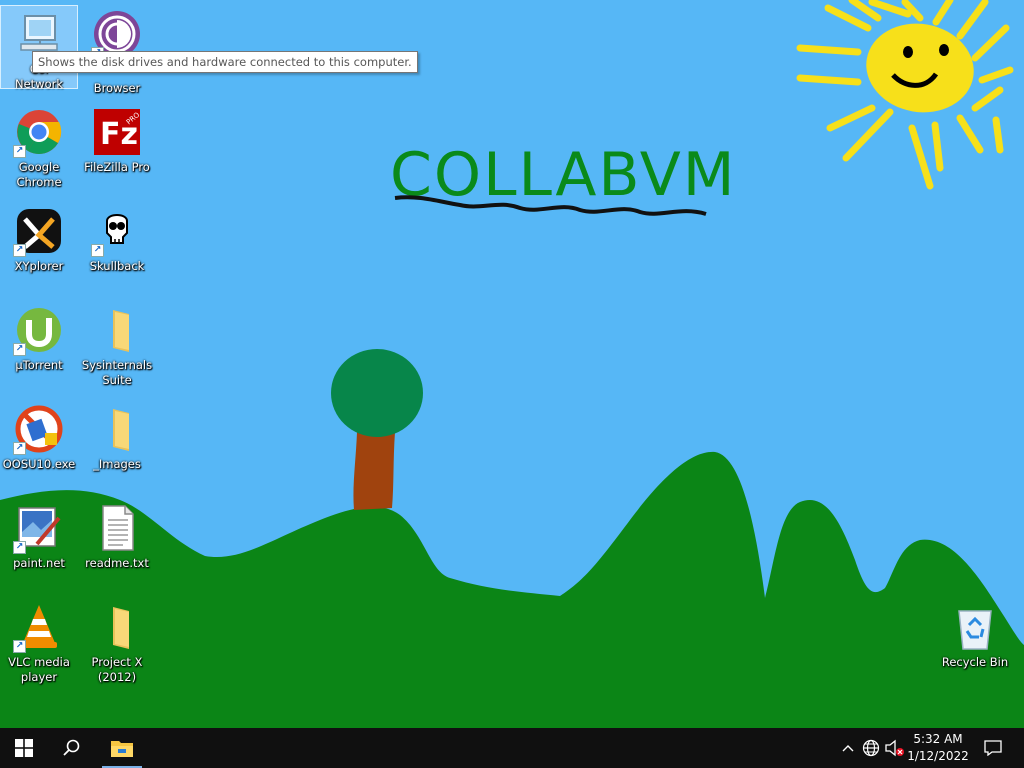  I want to click on clock: 5:32 AM 1/12/2022, so click(938, 748).